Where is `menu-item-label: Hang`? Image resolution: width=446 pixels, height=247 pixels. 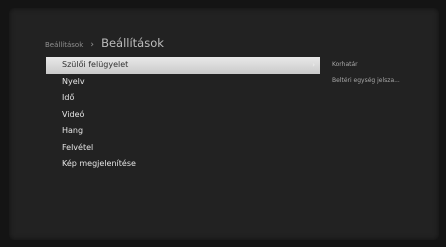
menu-item-label: Hang is located at coordinates (73, 130).